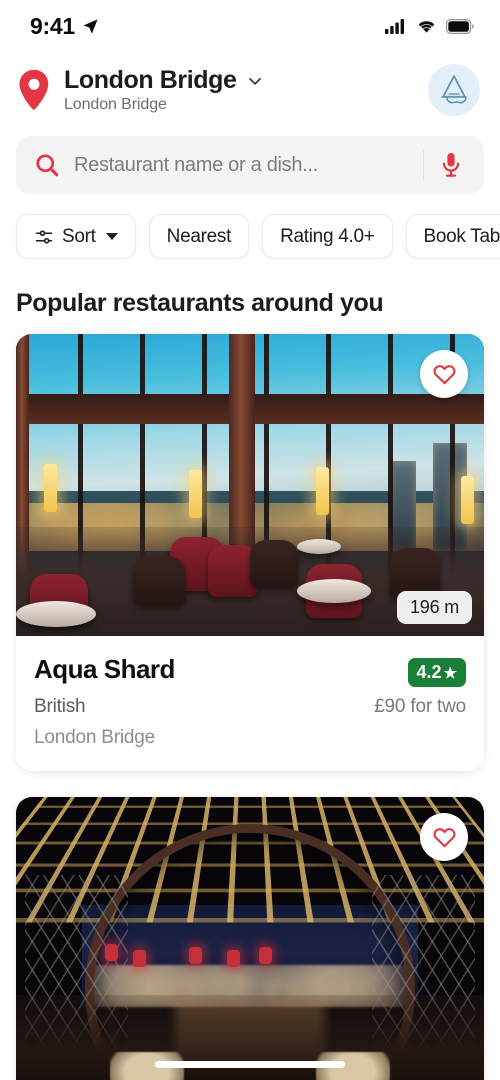 This screenshot has height=1080, width=500. What do you see at coordinates (95, 737) in the screenshot?
I see `restaurant-locality: London Bridge` at bounding box center [95, 737].